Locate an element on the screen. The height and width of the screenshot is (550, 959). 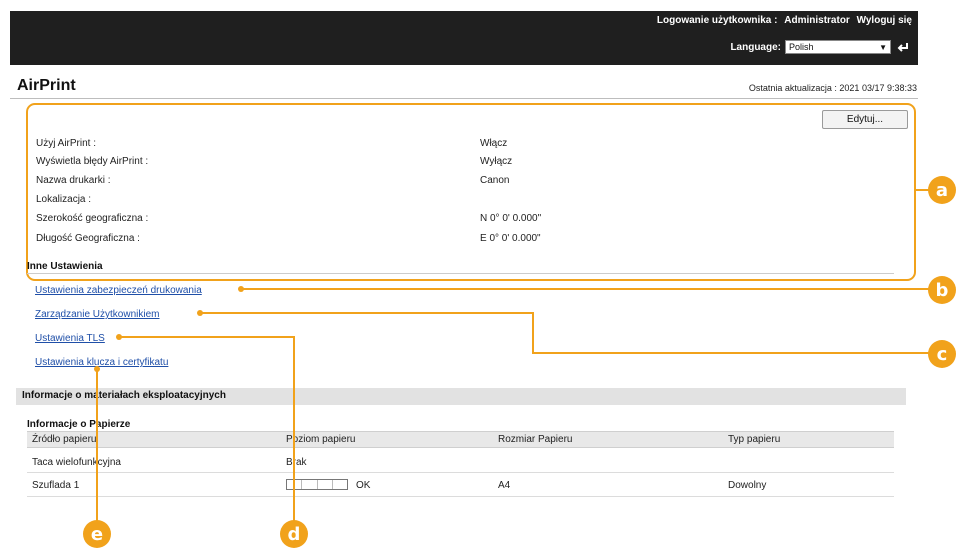
login-label: Logowanie użytkownika : is located at coordinates (717, 20).